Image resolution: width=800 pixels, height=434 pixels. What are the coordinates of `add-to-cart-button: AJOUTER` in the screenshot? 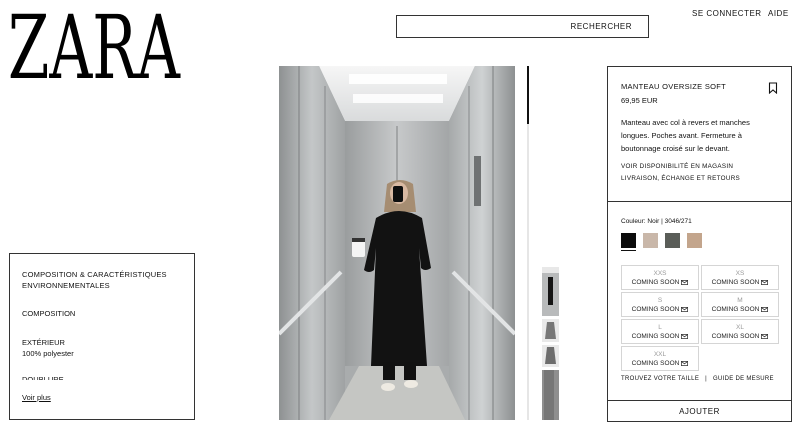 It's located at (699, 410).